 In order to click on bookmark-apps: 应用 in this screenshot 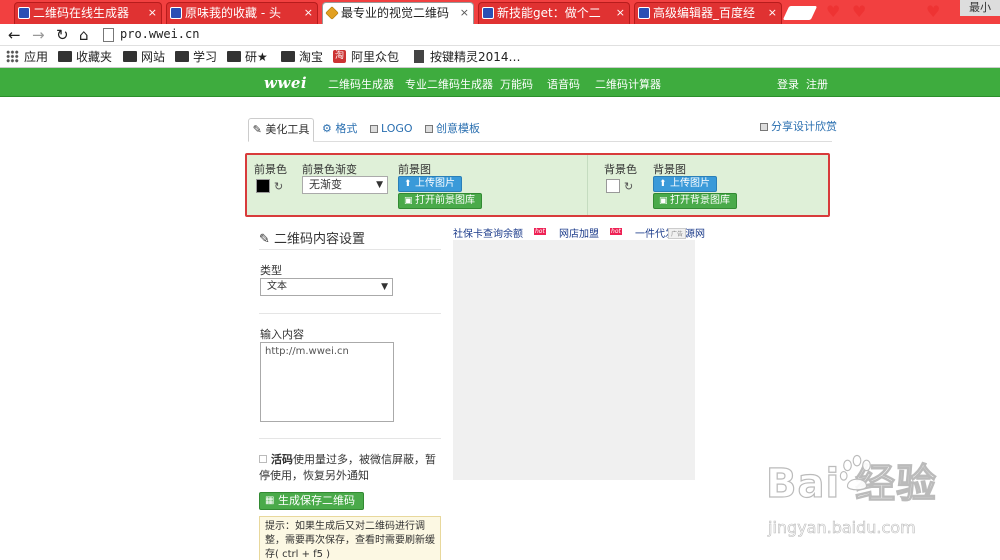, I will do `click(27, 57)`.